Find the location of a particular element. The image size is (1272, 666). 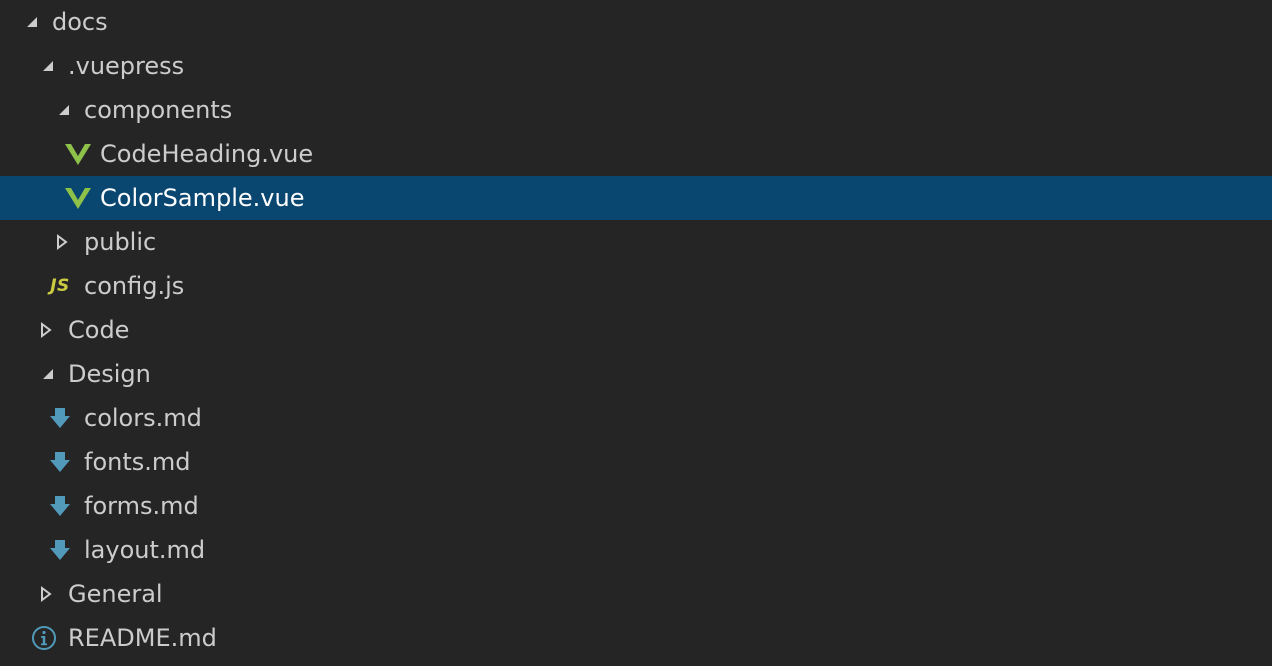

tree-item-label: layout.md is located at coordinates (145, 550).